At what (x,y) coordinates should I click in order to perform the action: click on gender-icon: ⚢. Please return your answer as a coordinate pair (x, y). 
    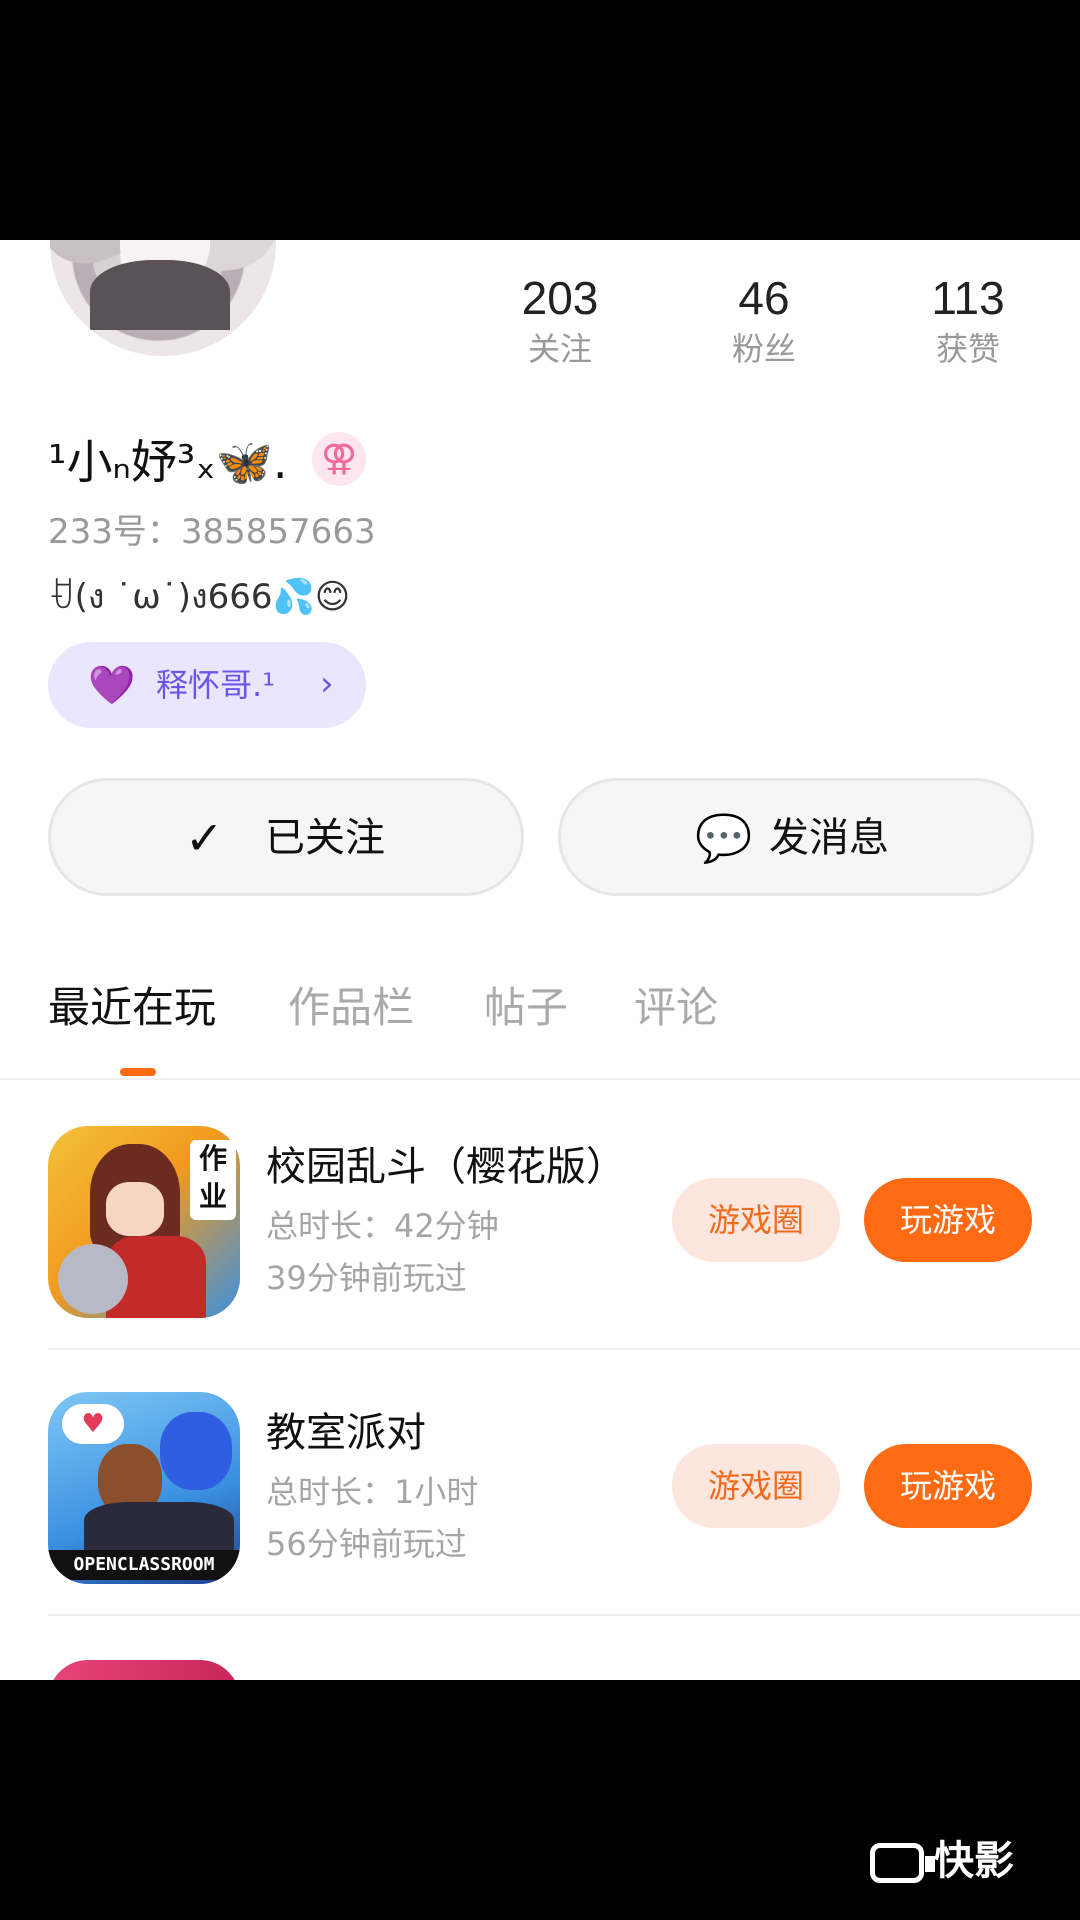
    Looking at the image, I should click on (339, 459).